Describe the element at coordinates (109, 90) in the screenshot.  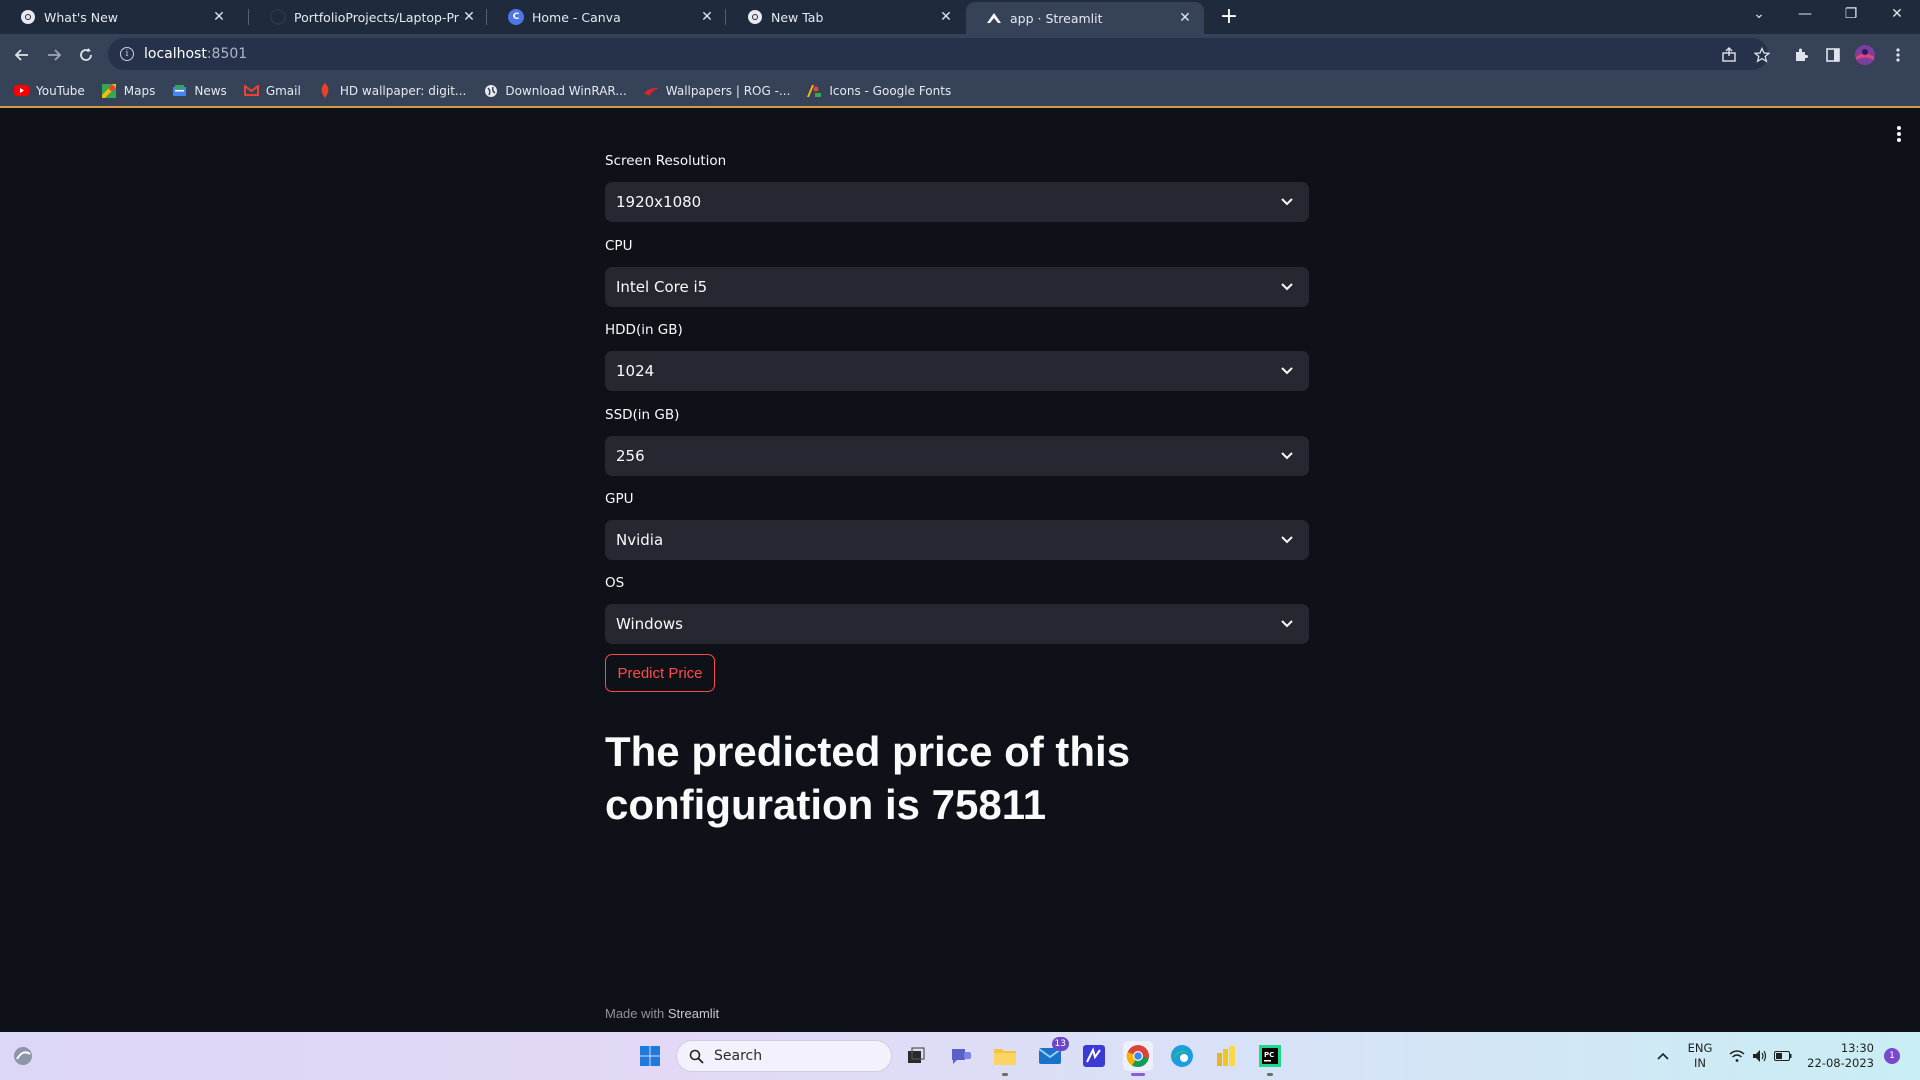
I see `maps-icon` at that location.